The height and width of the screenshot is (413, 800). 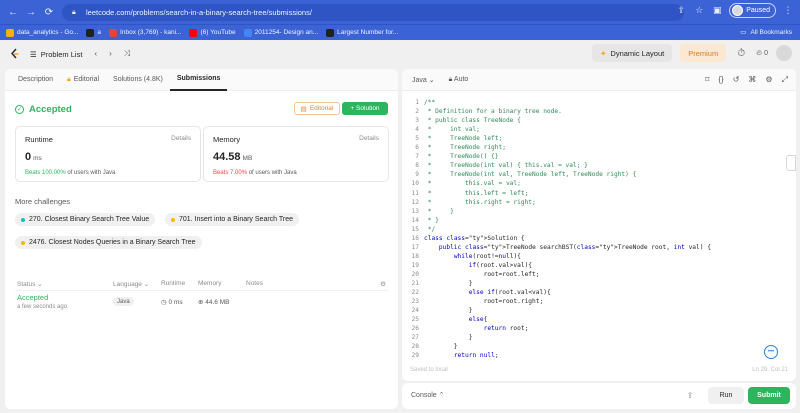 I want to click on code-line: 12 * this.right = right;, so click(x=599, y=203).